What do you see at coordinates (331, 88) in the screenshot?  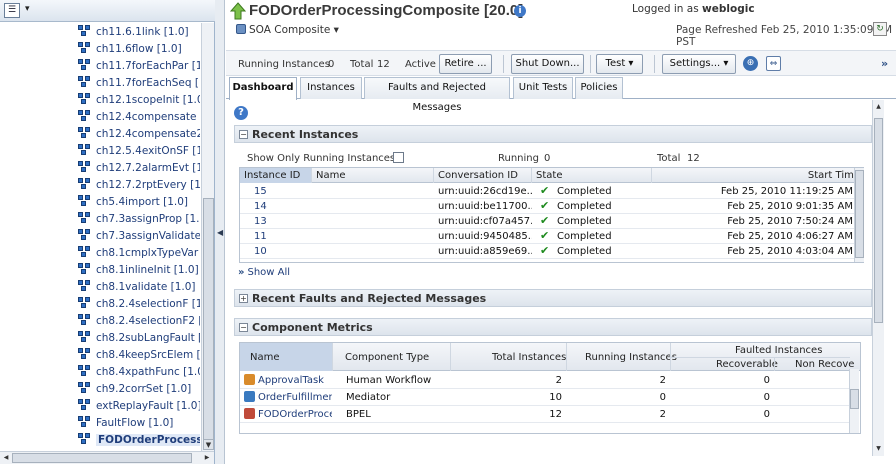 I see `tab-instances: Instances` at bounding box center [331, 88].